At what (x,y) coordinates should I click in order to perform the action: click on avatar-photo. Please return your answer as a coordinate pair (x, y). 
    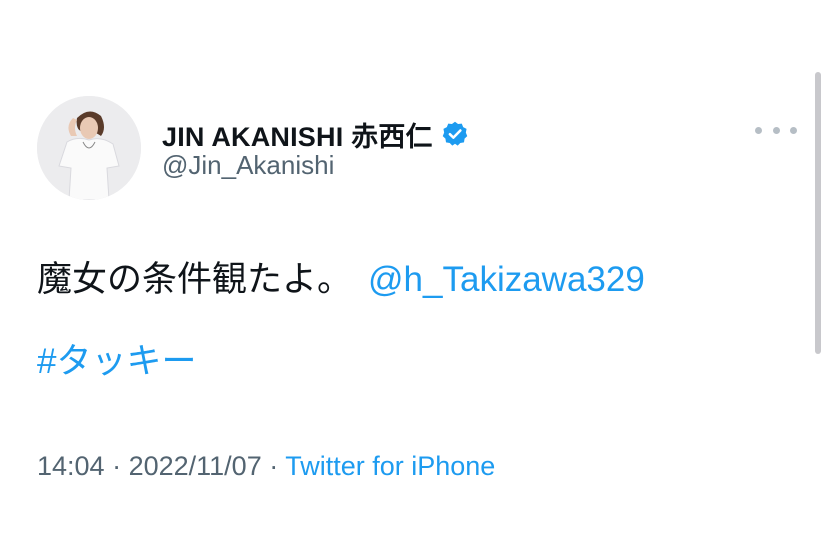
    Looking at the image, I should click on (89, 148).